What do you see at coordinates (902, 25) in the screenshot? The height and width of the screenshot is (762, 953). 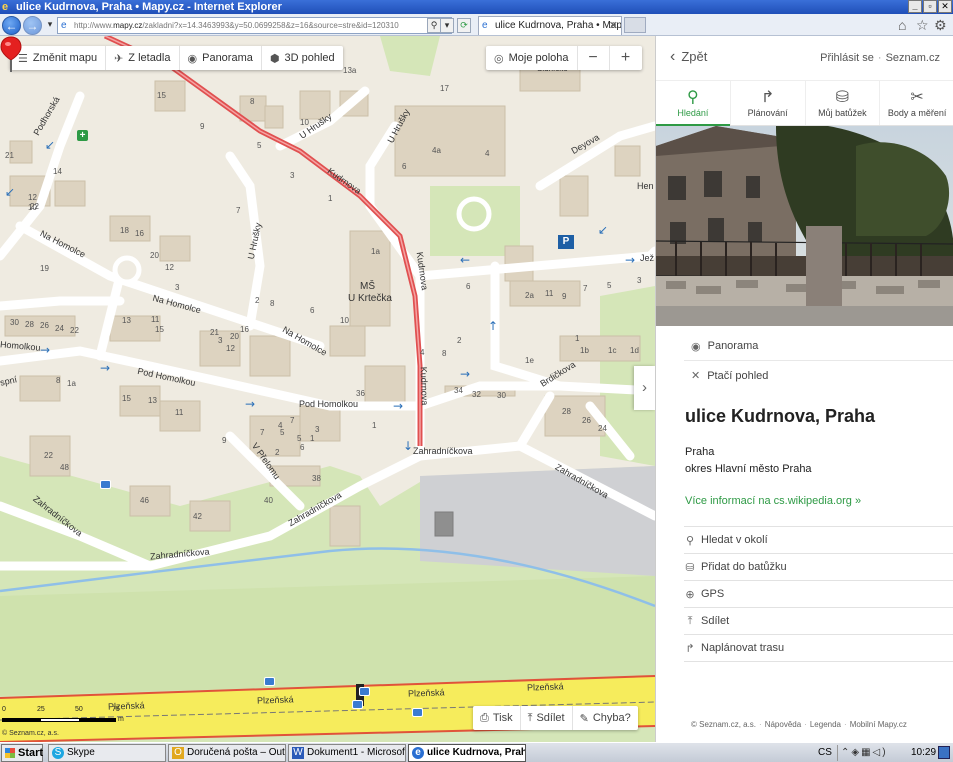 I see `home-icon: ⌂` at bounding box center [902, 25].